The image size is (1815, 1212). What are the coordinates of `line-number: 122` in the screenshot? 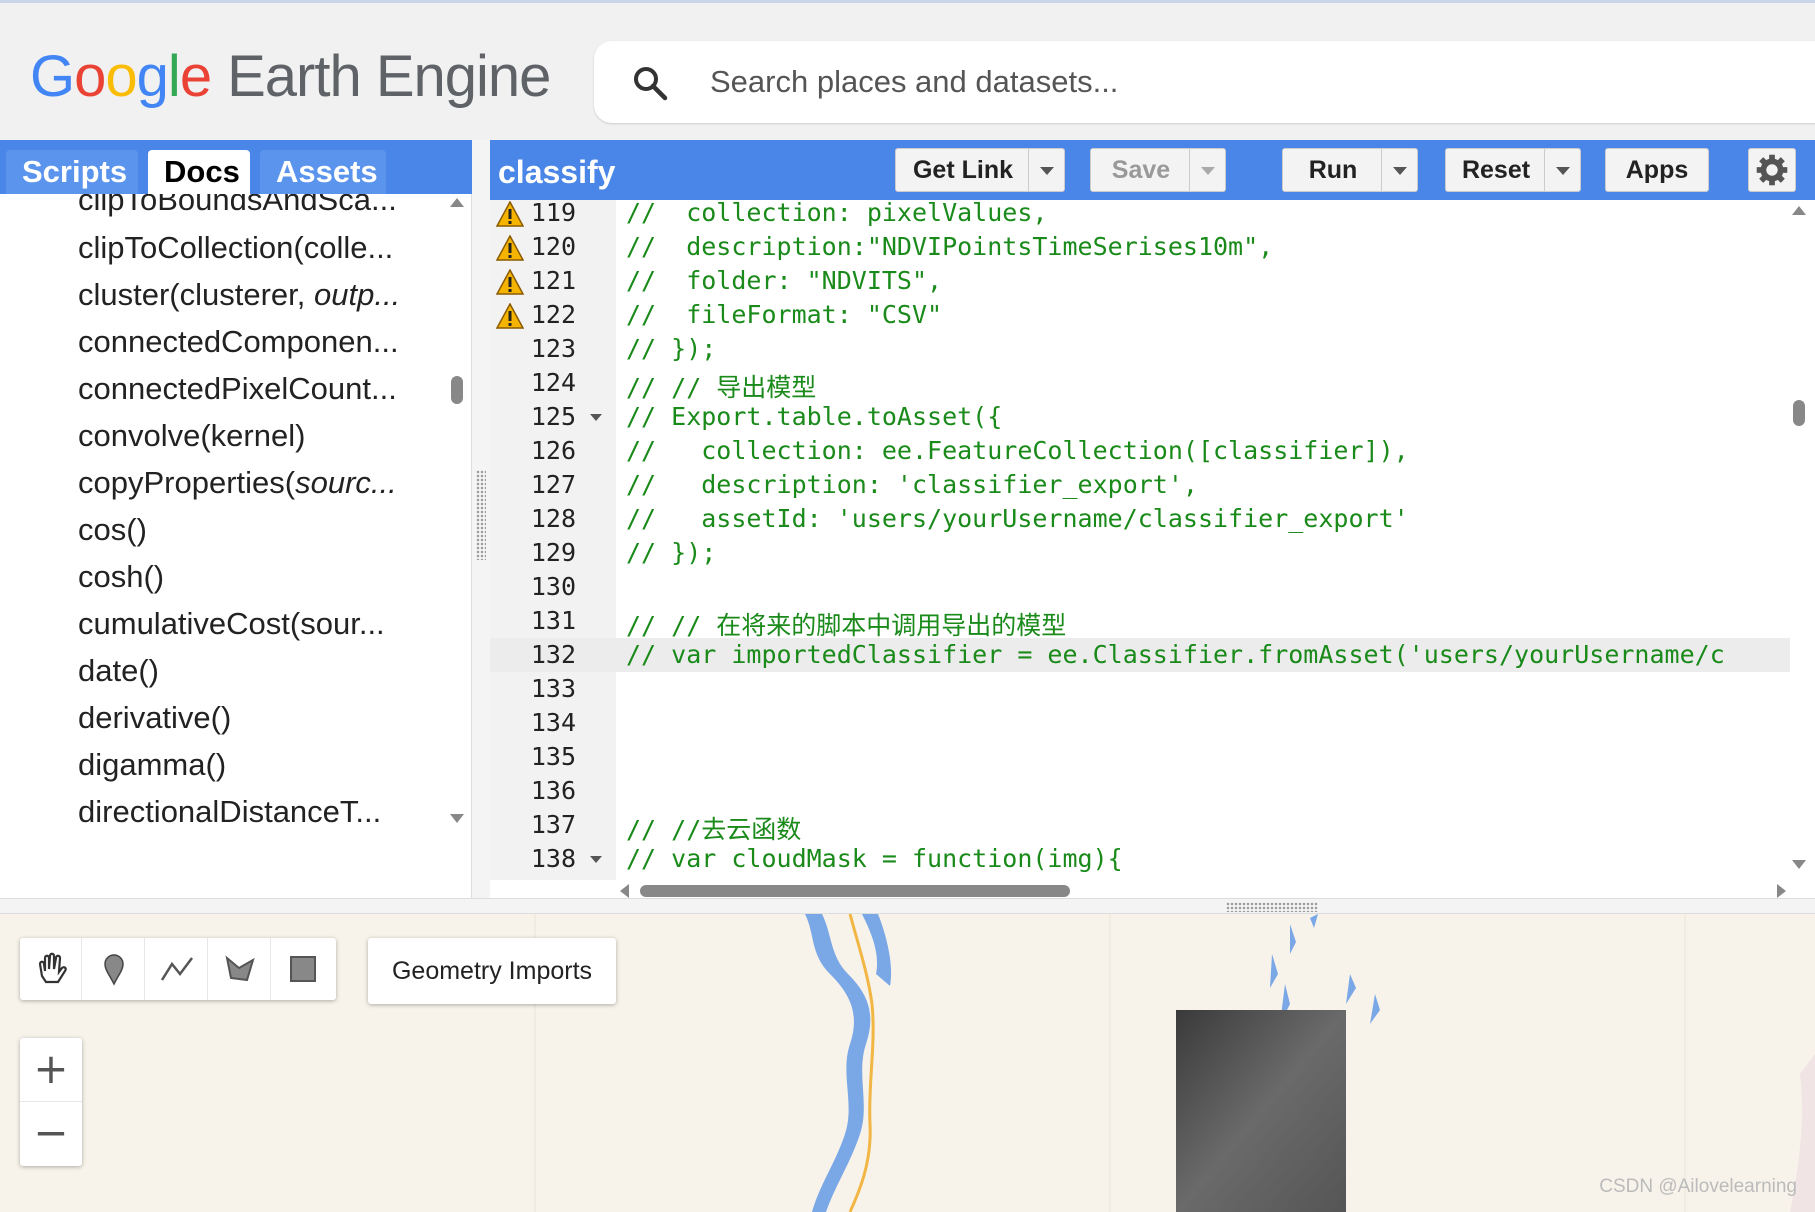 It's located at (553, 314).